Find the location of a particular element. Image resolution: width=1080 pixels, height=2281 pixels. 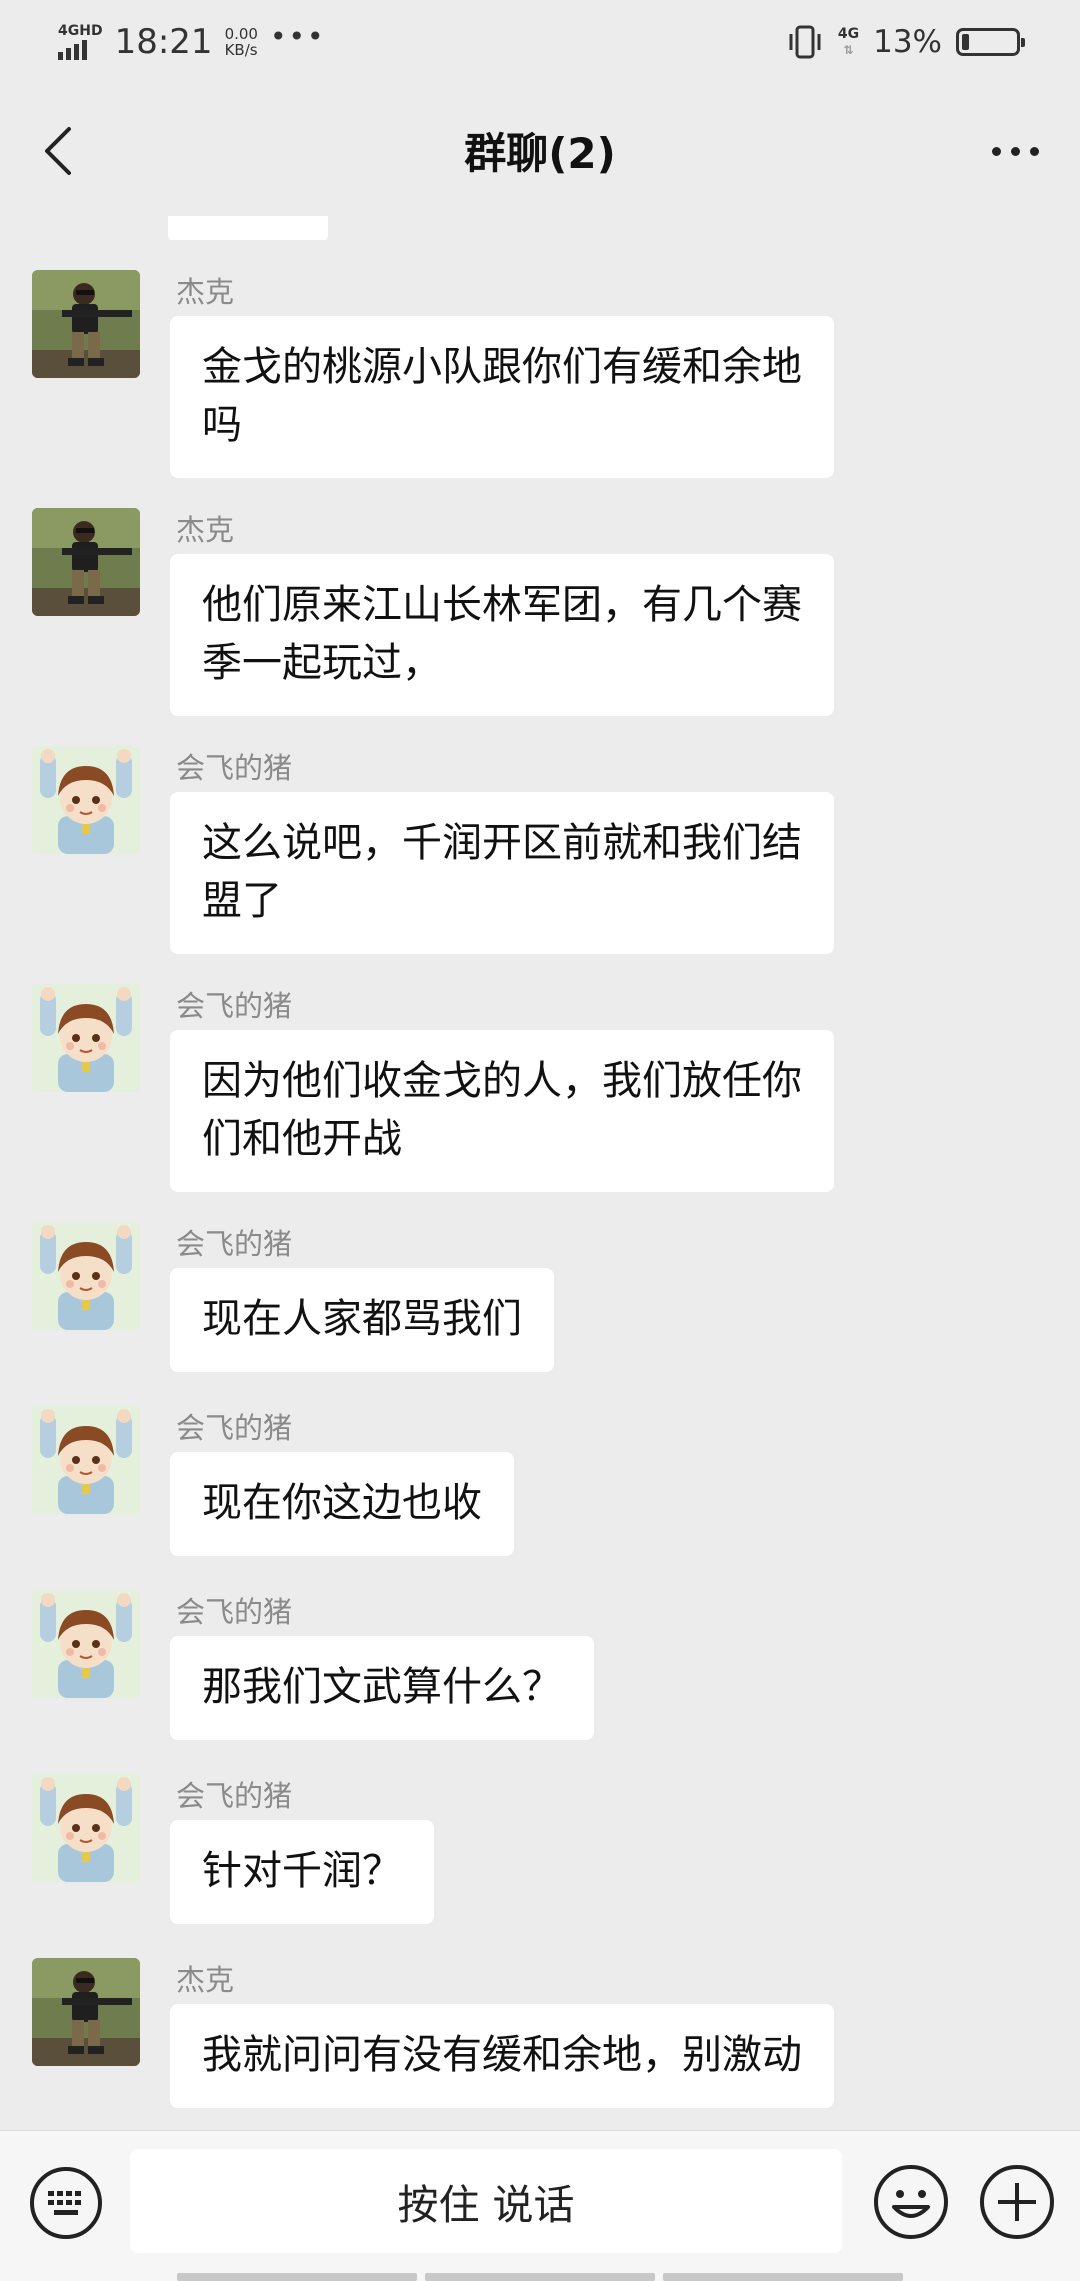

message-text-line: 因为他们收金戈的人，我们放任你 is located at coordinates (502, 1081).